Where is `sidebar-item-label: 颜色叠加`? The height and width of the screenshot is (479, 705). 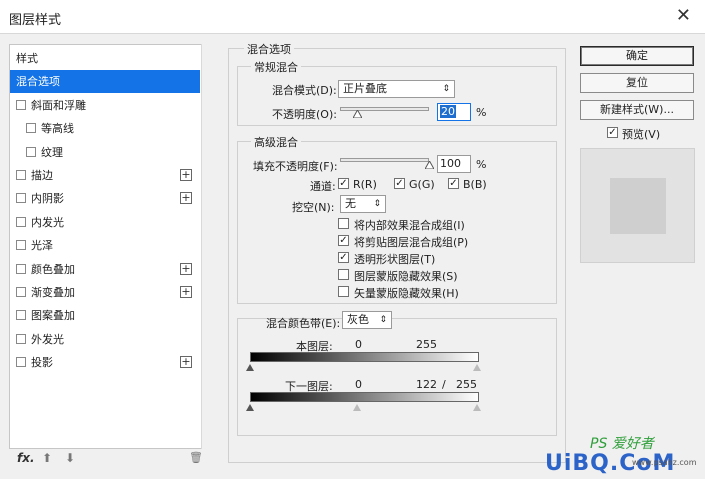
sidebar-item-label: 颜色叠加 is located at coordinates (53, 269).